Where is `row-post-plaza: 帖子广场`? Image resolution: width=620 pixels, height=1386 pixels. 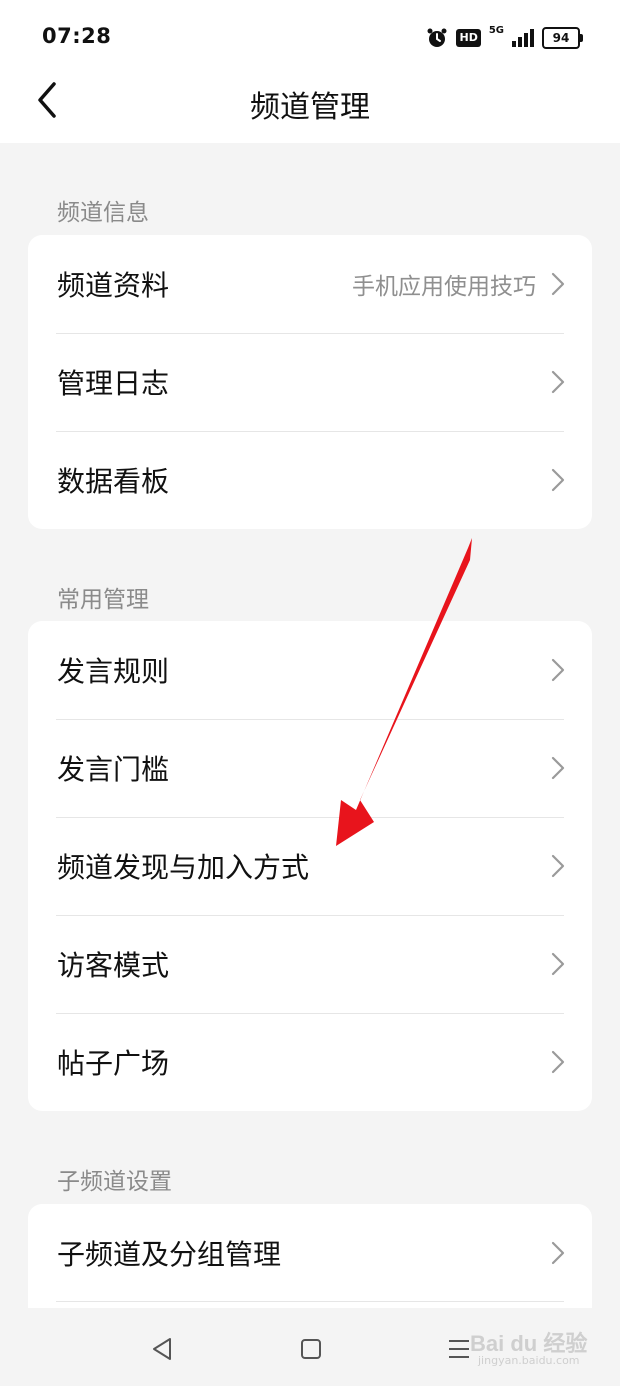
row-post-plaza: 帖子广场 is located at coordinates (310, 1062).